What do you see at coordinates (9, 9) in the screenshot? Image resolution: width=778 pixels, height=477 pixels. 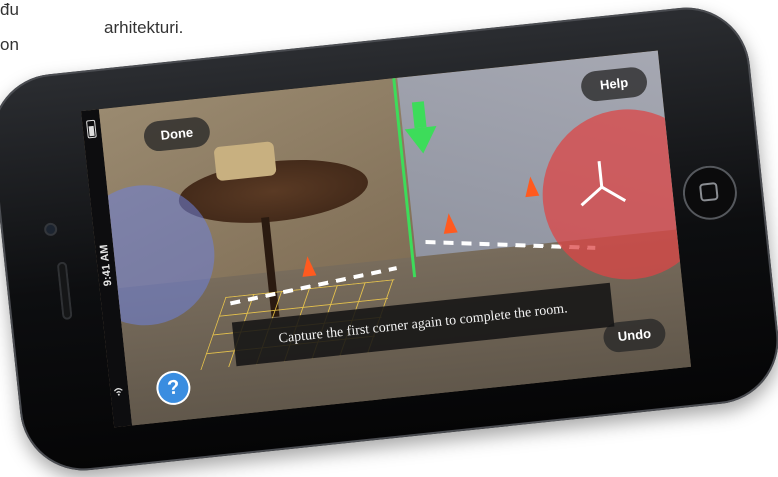 I see `page-text-fragment: đu` at bounding box center [9, 9].